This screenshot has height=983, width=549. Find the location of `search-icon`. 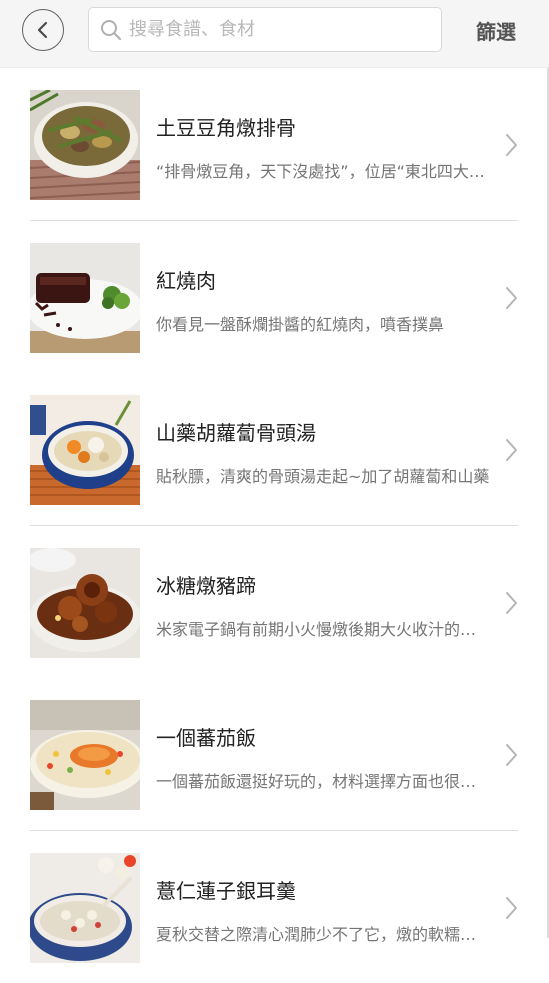

search-icon is located at coordinates (111, 30).